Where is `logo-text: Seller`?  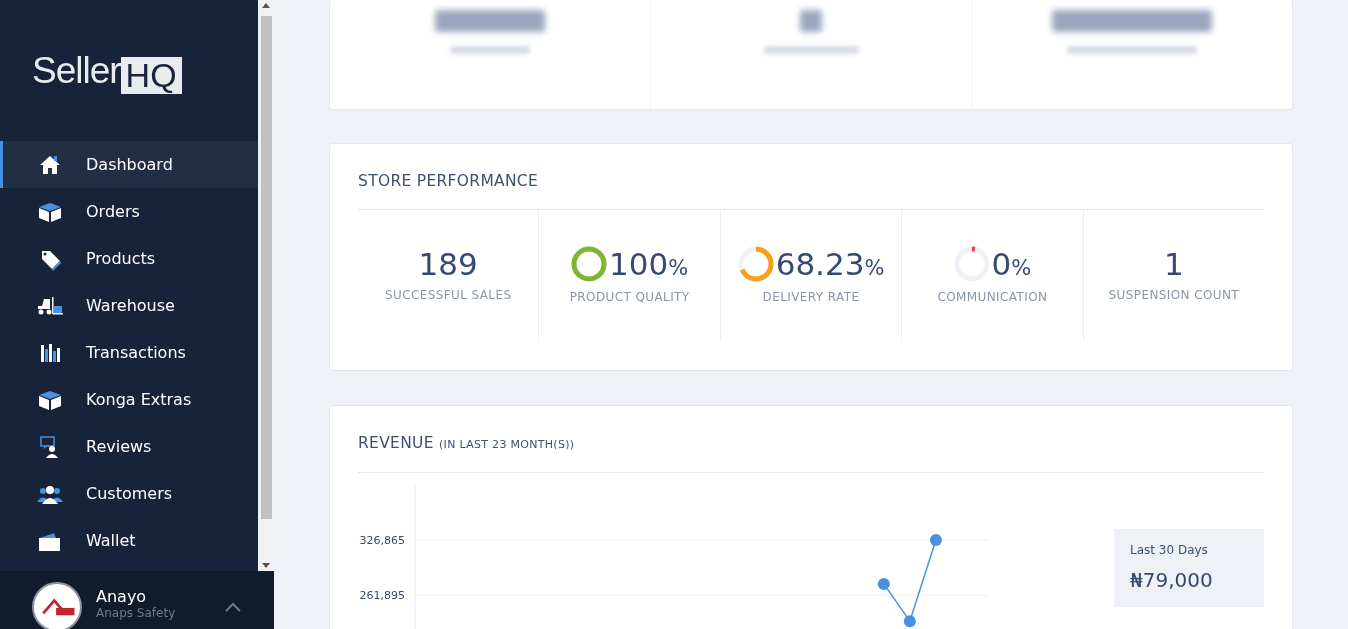
logo-text: Seller is located at coordinates (76, 70).